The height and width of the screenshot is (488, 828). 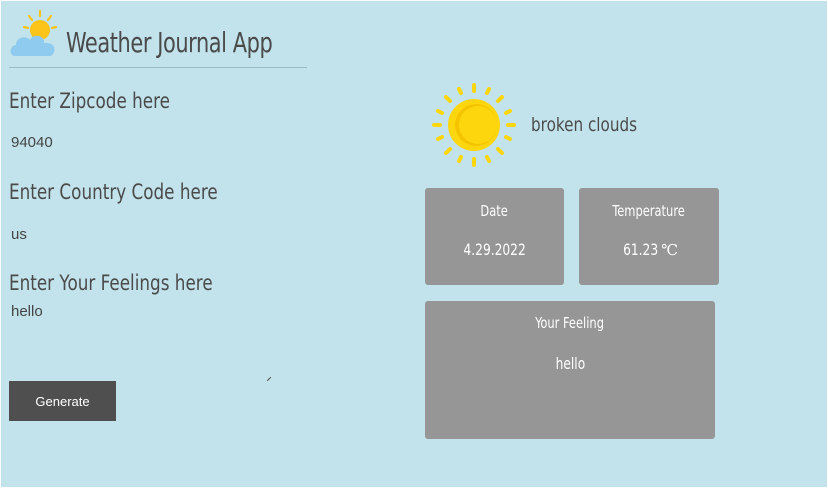 What do you see at coordinates (649, 211) in the screenshot?
I see `temperature-label: Temperature` at bounding box center [649, 211].